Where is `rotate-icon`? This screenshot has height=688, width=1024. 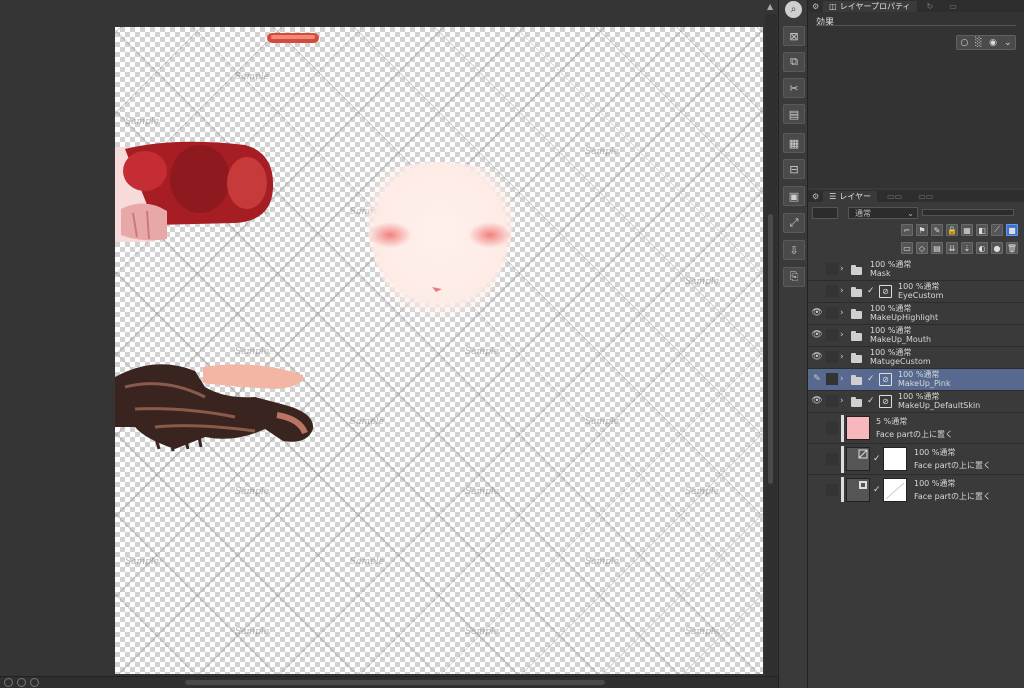
rotate-icon is located at coordinates (34, 682).